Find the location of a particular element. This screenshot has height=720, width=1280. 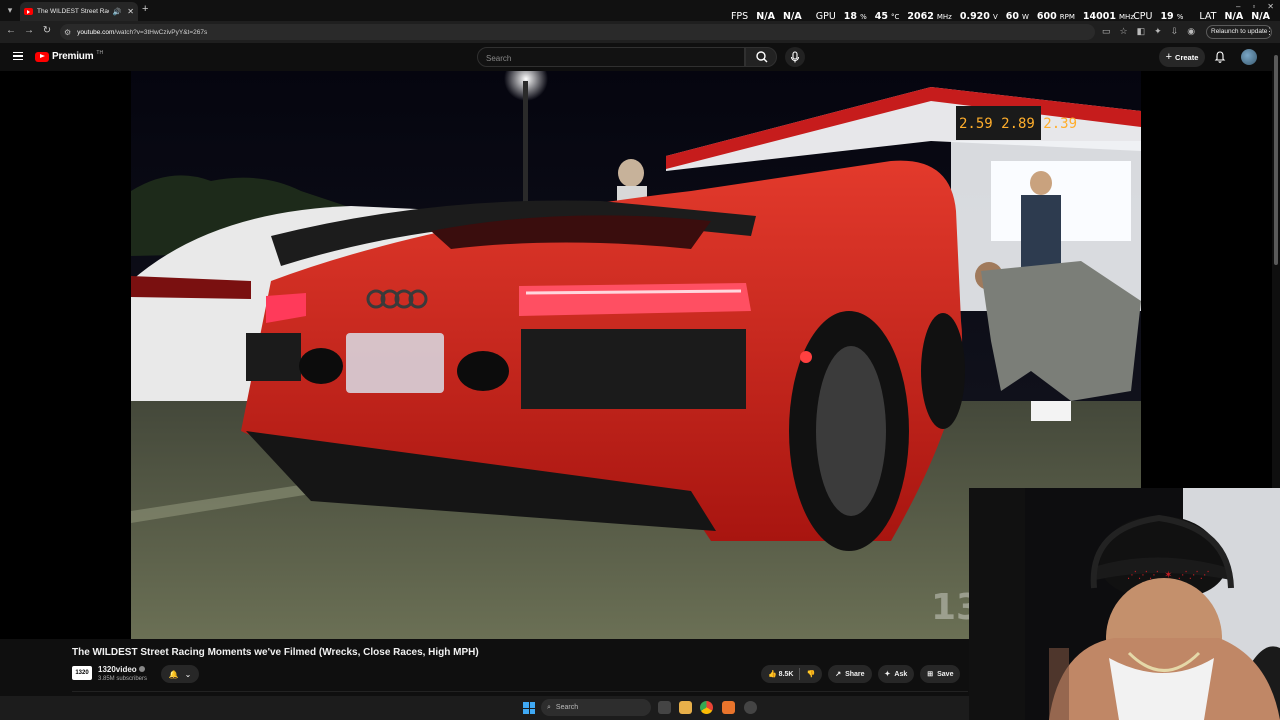

save-button: ⊞ Save is located at coordinates (940, 674).